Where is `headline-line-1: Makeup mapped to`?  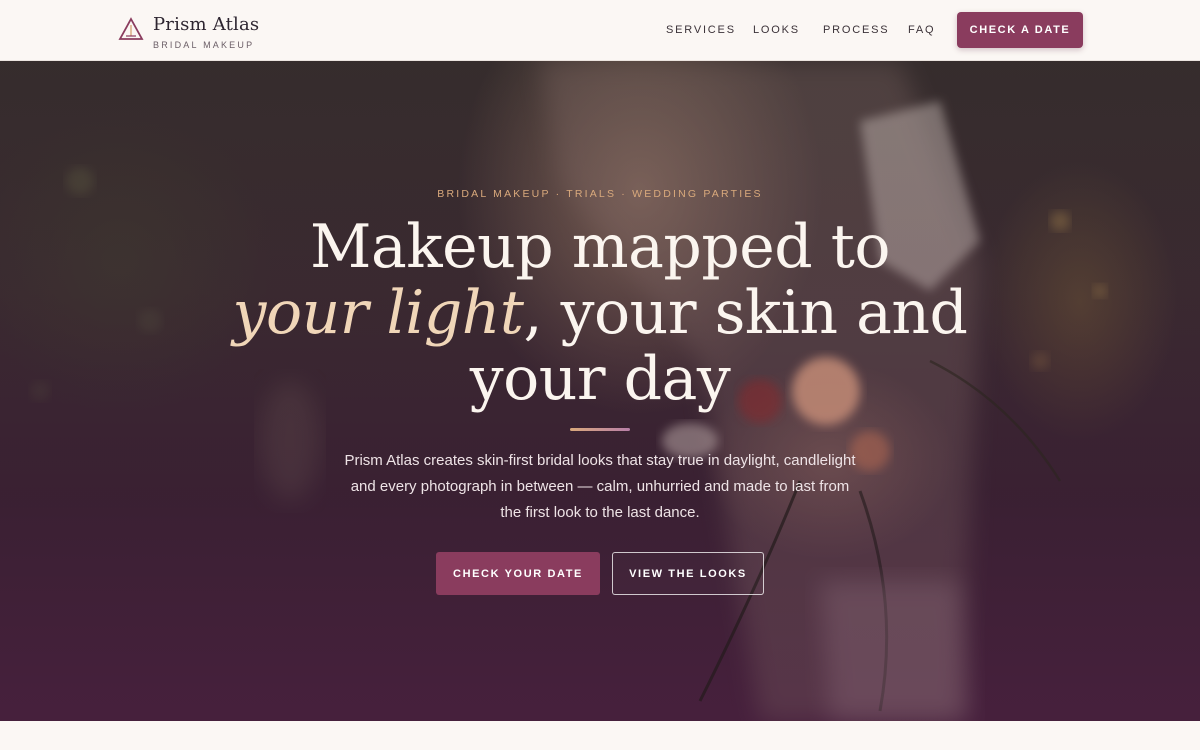 headline-line-1: Makeup mapped to is located at coordinates (600, 247).